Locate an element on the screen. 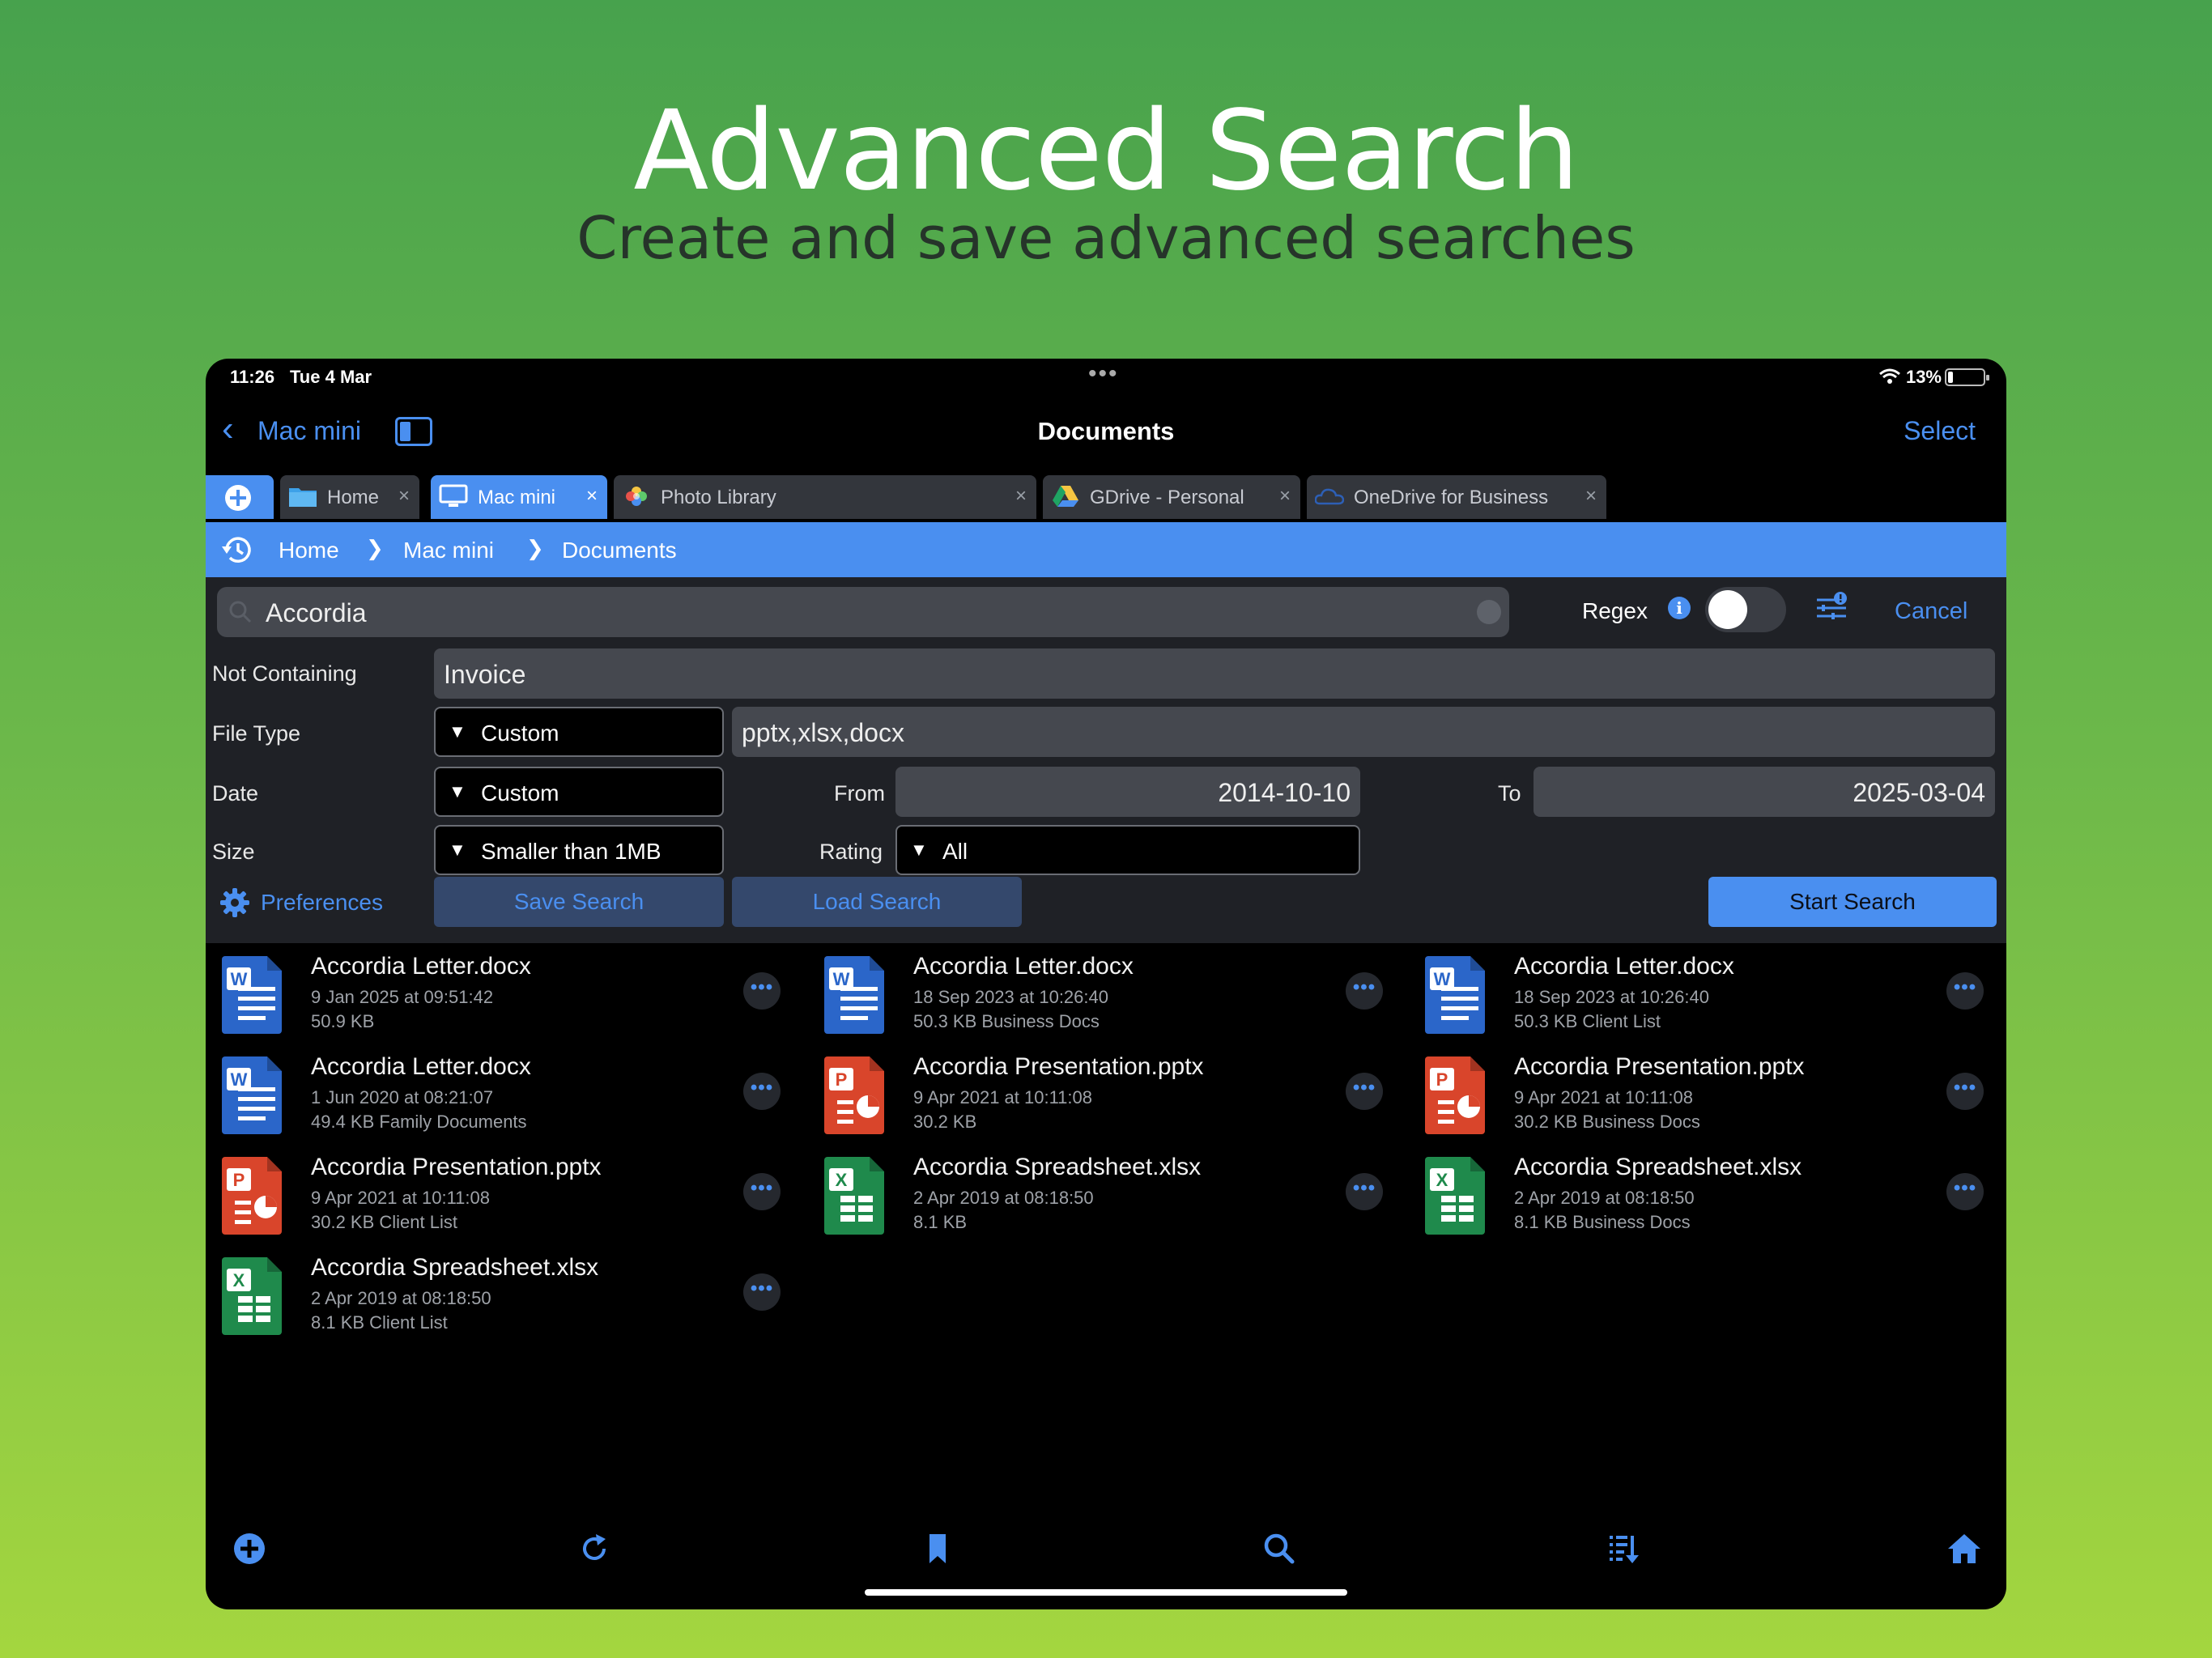 This screenshot has height=1658, width=2212. file-type-input: pptx,xlsx,docx is located at coordinates (1364, 732).